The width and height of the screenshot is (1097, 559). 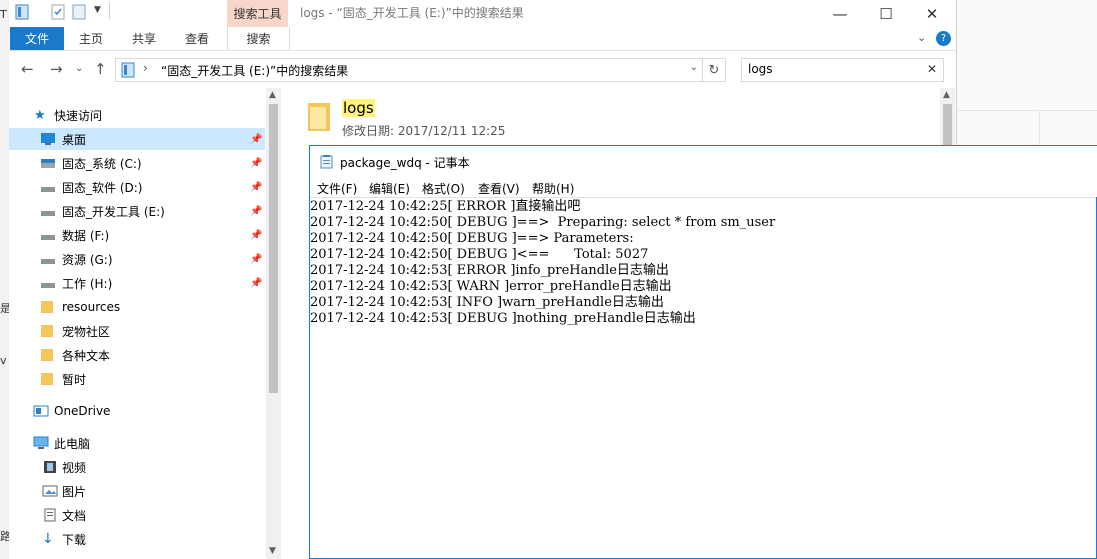 I want to click on nav-item-desktop: 桌面 📌, so click(x=137, y=139).